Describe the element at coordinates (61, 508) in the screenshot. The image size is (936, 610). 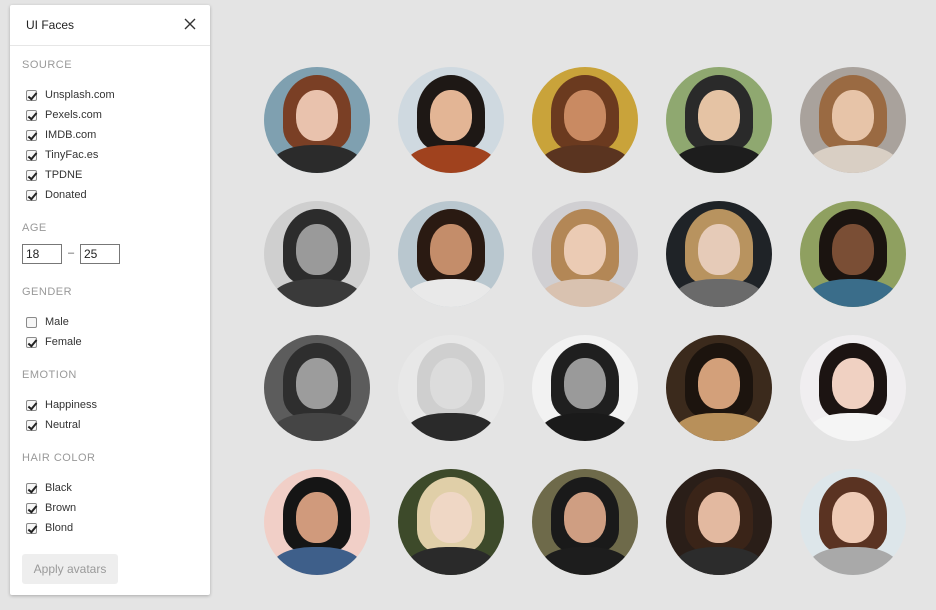
I see `option-label: Brown` at that location.